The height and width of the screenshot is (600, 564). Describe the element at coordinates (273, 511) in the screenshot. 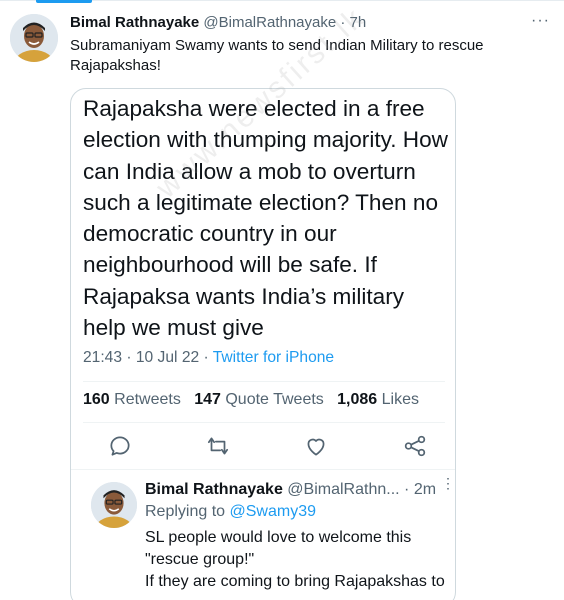

I see `replying-mention: @Swamy39` at that location.